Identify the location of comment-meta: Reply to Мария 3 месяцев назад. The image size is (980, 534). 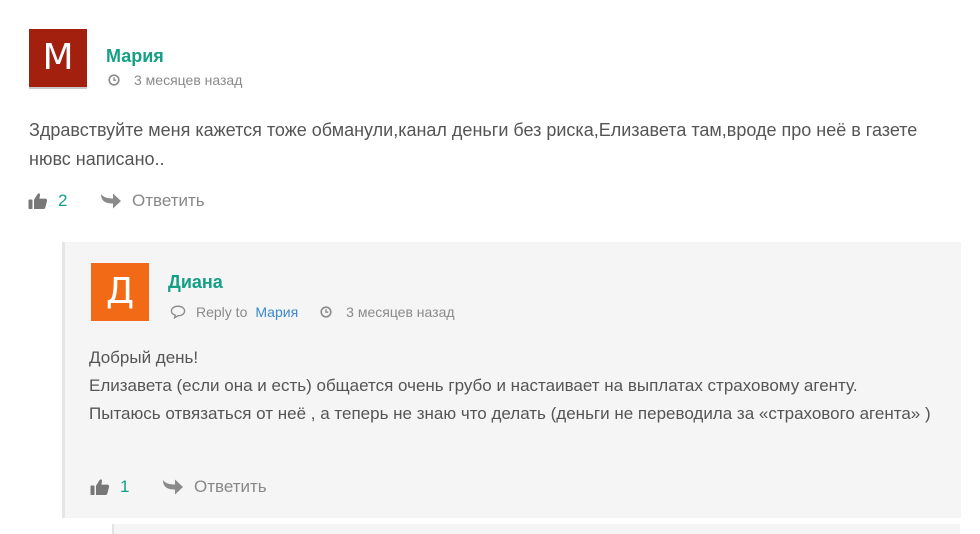
(312, 312).